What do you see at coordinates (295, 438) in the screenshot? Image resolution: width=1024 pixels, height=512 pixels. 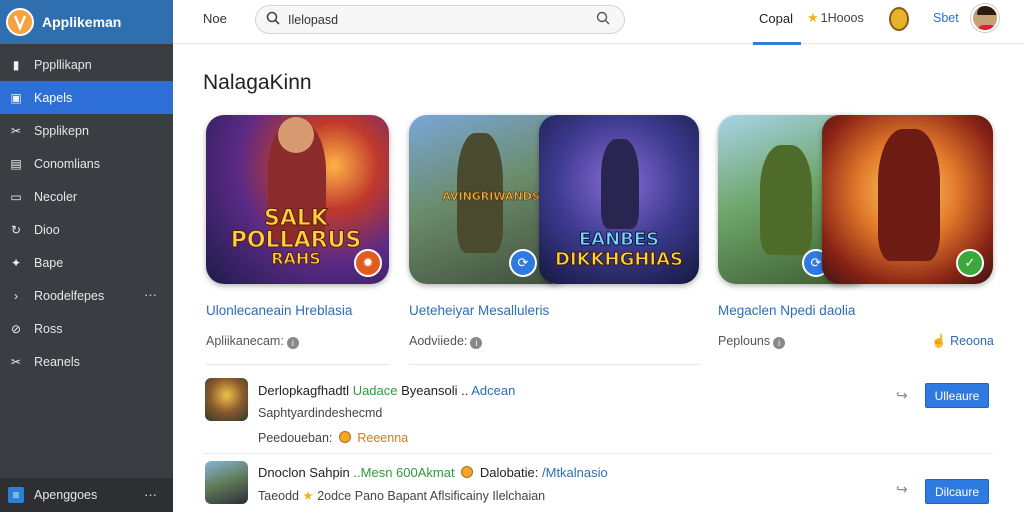 I see `list-item-meta-label: Peedoueban:` at bounding box center [295, 438].